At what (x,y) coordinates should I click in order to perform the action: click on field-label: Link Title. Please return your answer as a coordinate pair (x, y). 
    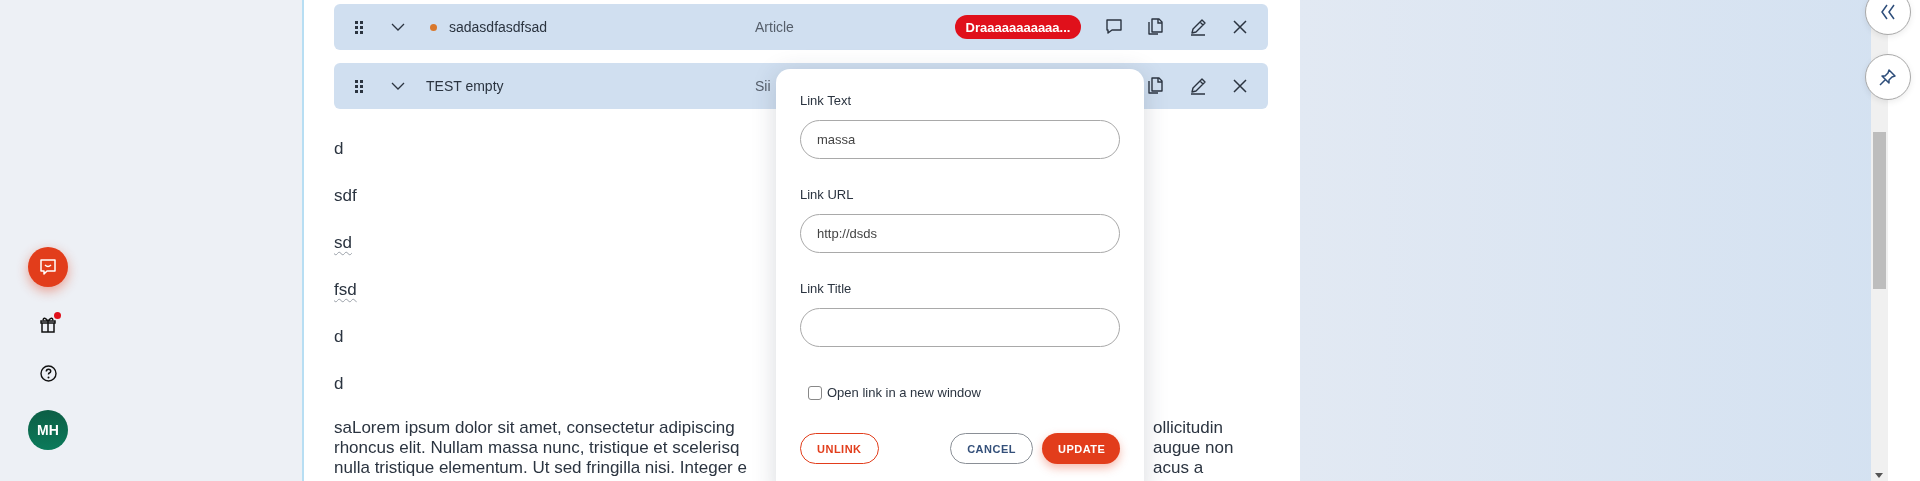
    Looking at the image, I should click on (826, 289).